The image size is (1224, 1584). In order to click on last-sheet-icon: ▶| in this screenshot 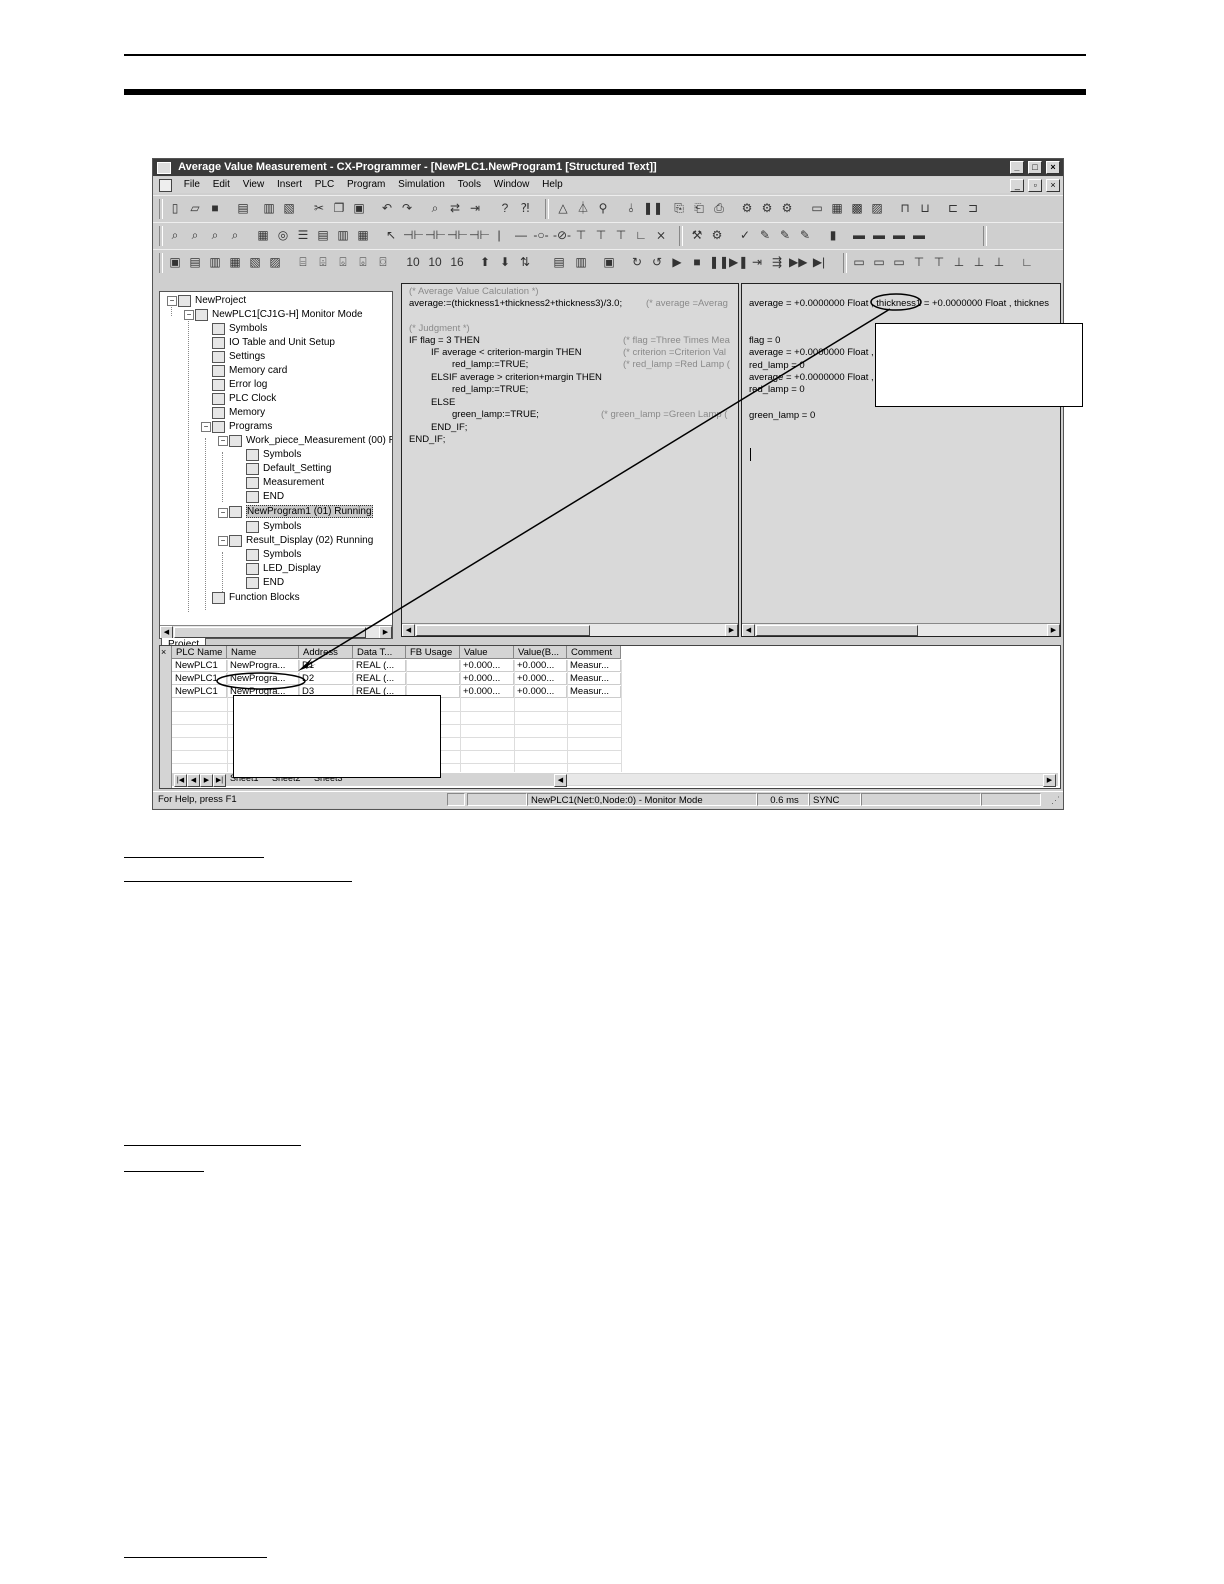, I will do `click(219, 780)`.